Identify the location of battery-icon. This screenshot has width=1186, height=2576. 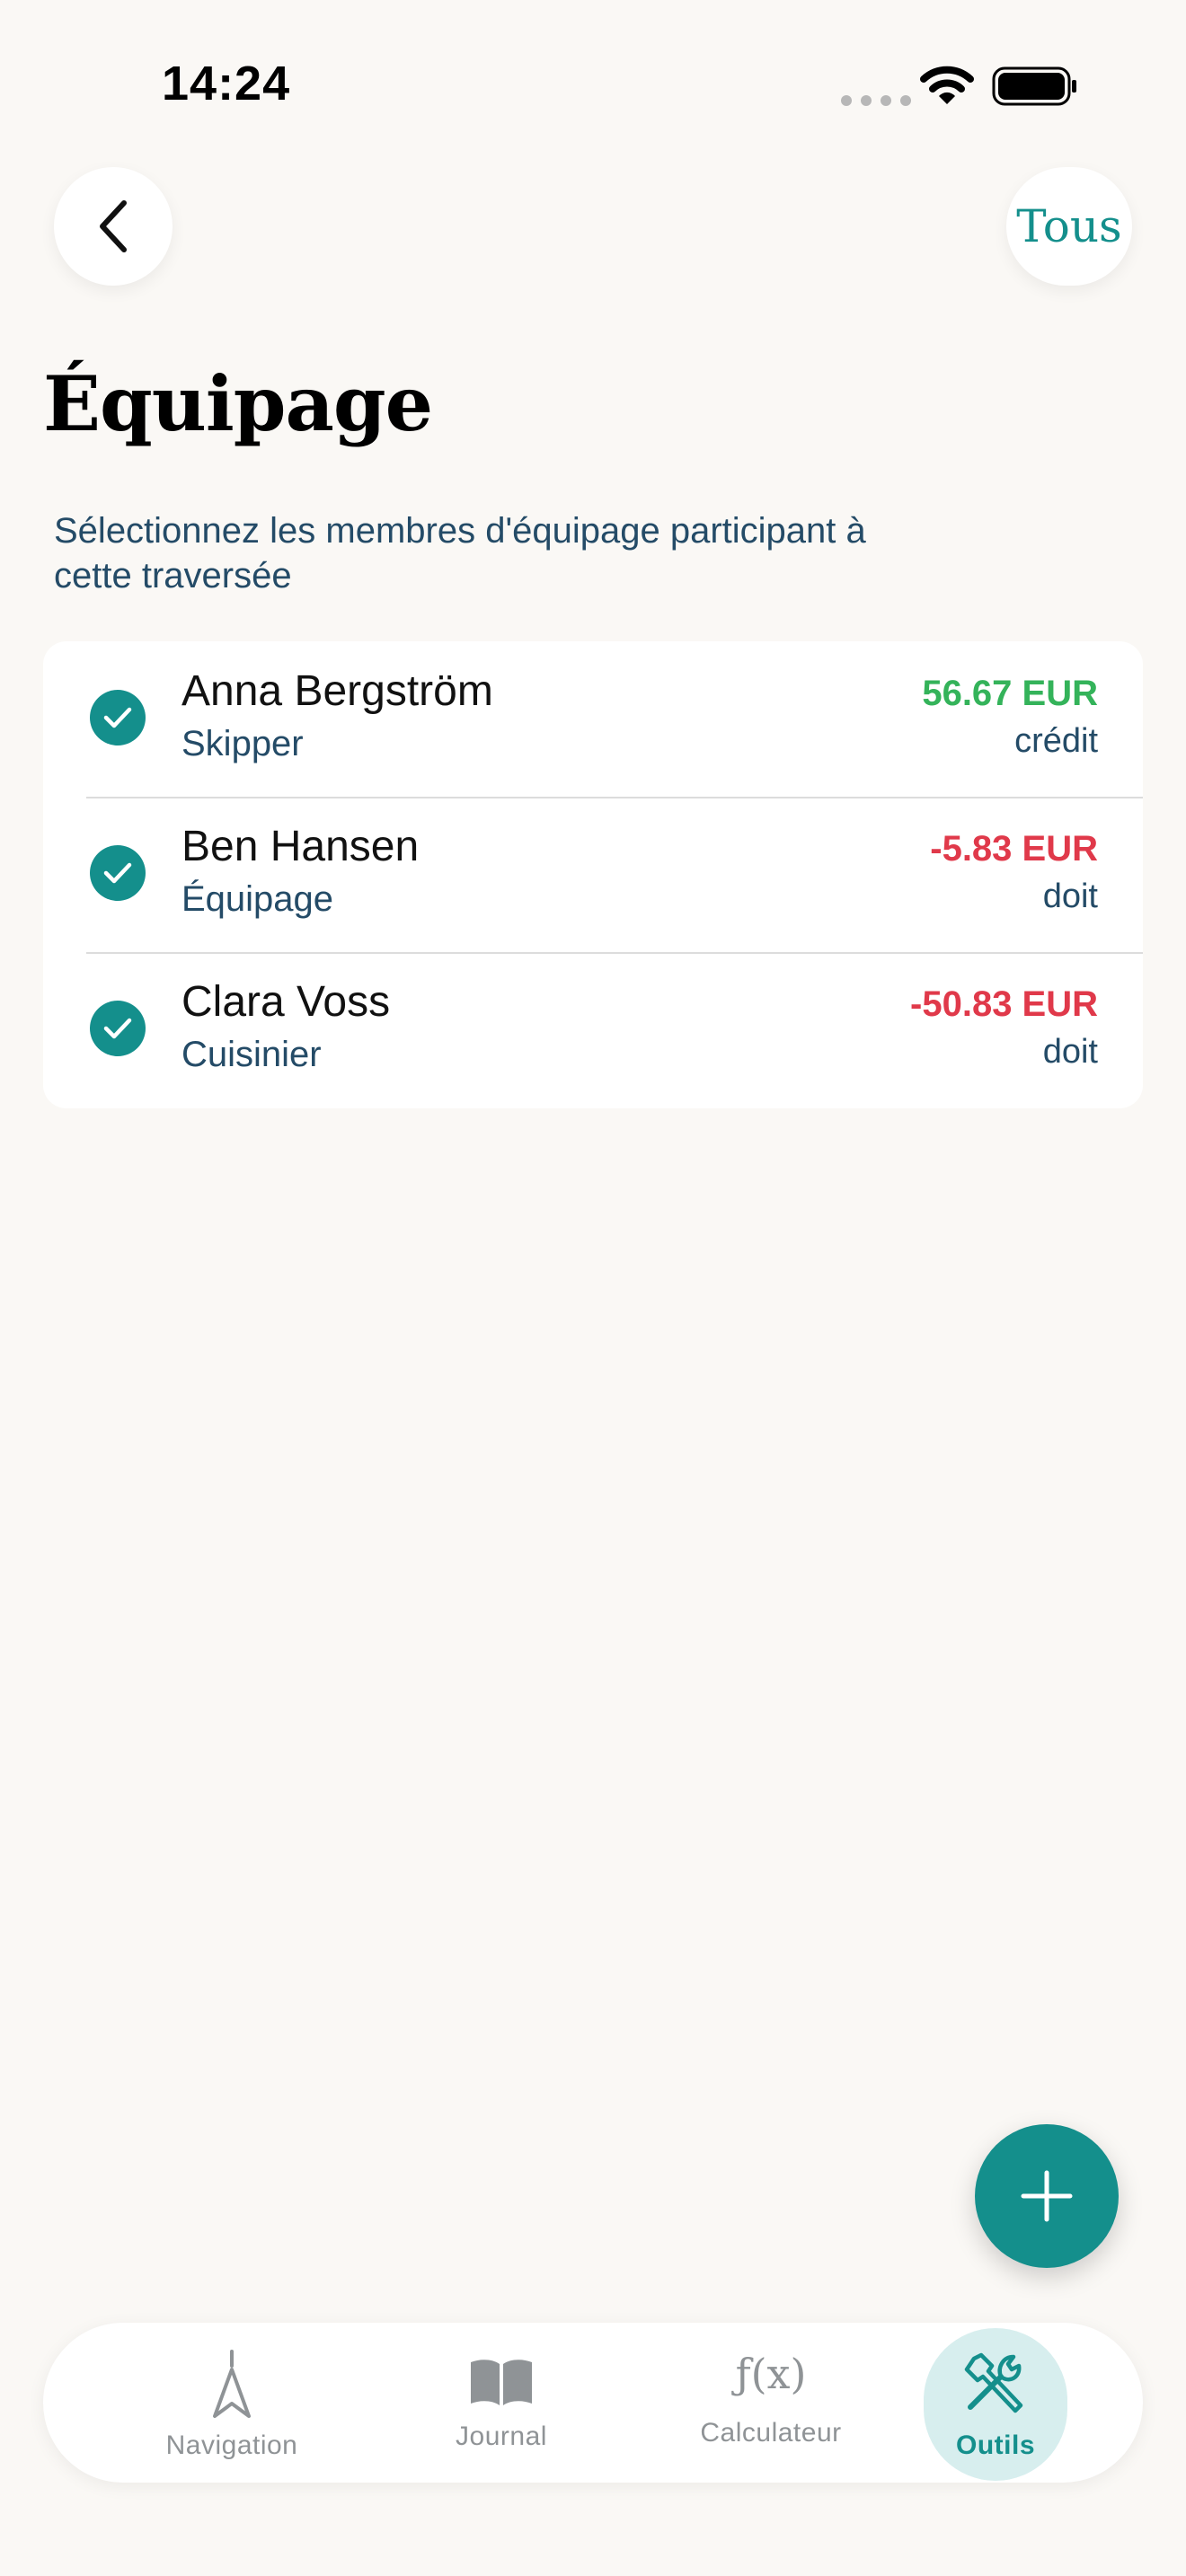
(1034, 86).